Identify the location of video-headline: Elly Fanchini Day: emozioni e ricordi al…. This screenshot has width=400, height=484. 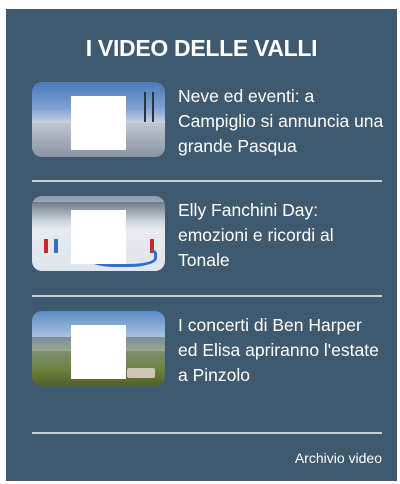
(281, 235).